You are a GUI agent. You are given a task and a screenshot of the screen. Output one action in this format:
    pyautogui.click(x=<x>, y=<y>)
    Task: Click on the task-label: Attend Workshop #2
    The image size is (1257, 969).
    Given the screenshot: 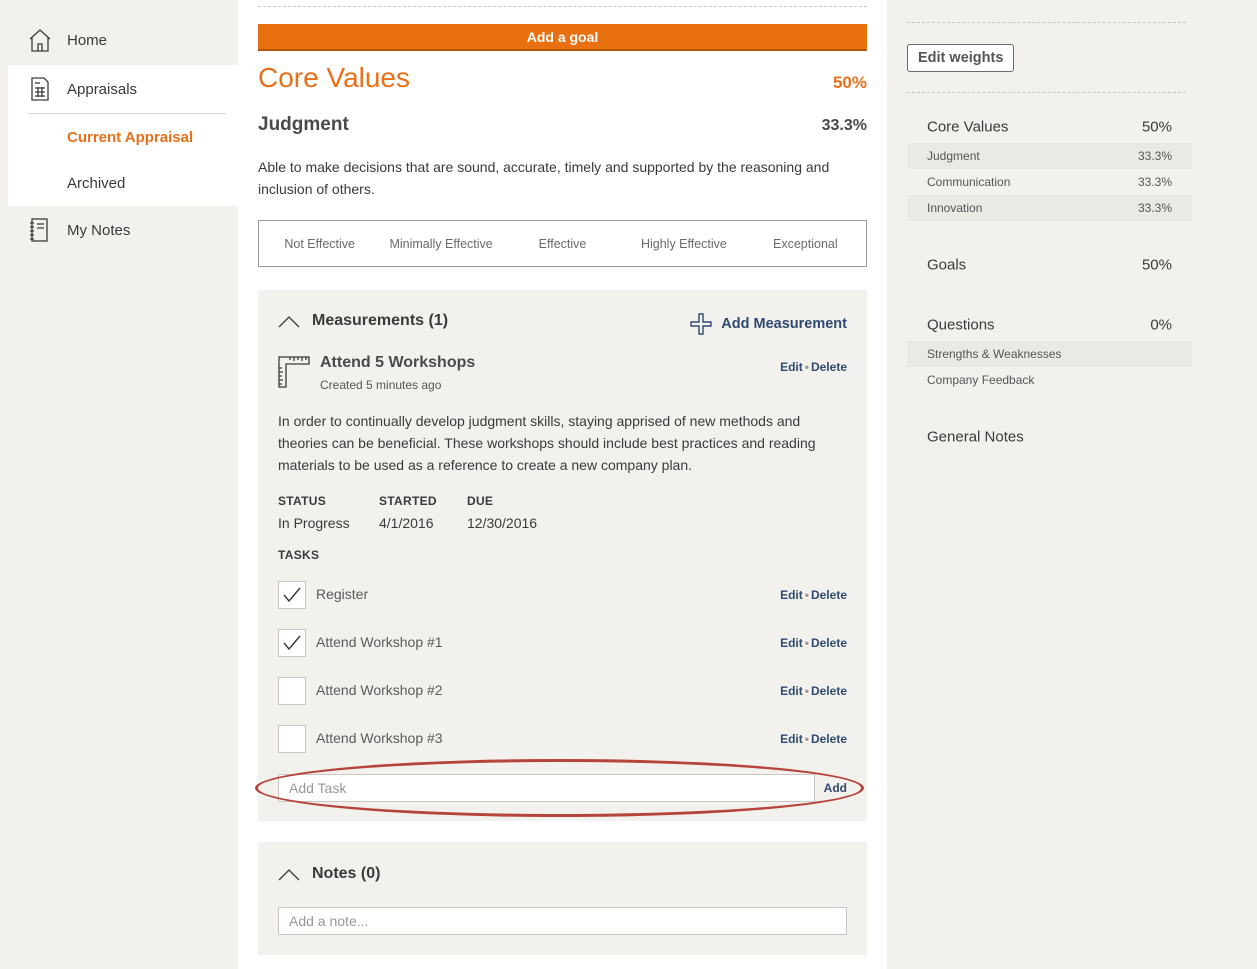 What is the action you would take?
    pyautogui.click(x=379, y=690)
    